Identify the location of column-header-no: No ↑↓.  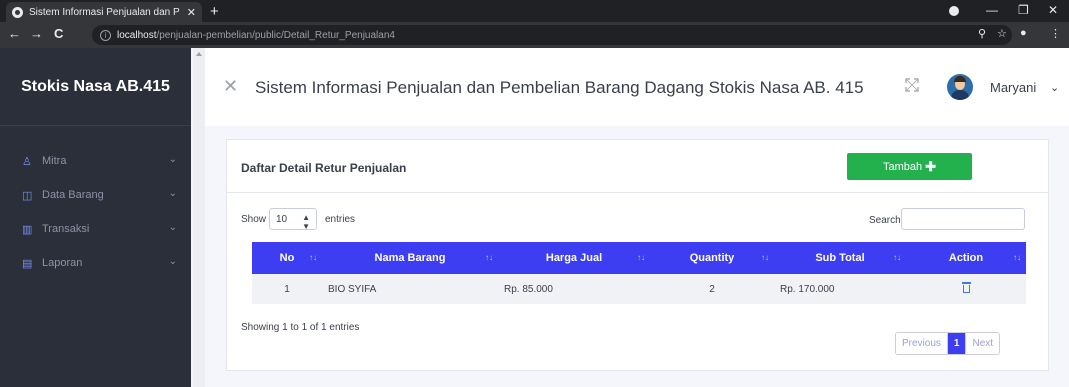
(287, 258).